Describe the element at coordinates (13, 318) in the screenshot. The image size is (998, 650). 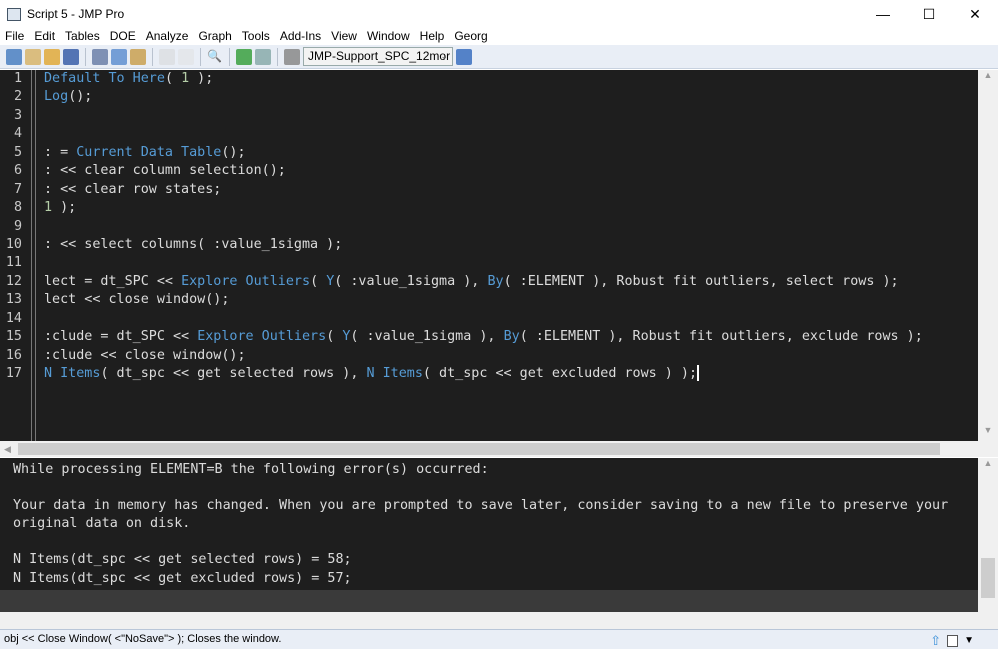
I see `line-number: 14` at that location.